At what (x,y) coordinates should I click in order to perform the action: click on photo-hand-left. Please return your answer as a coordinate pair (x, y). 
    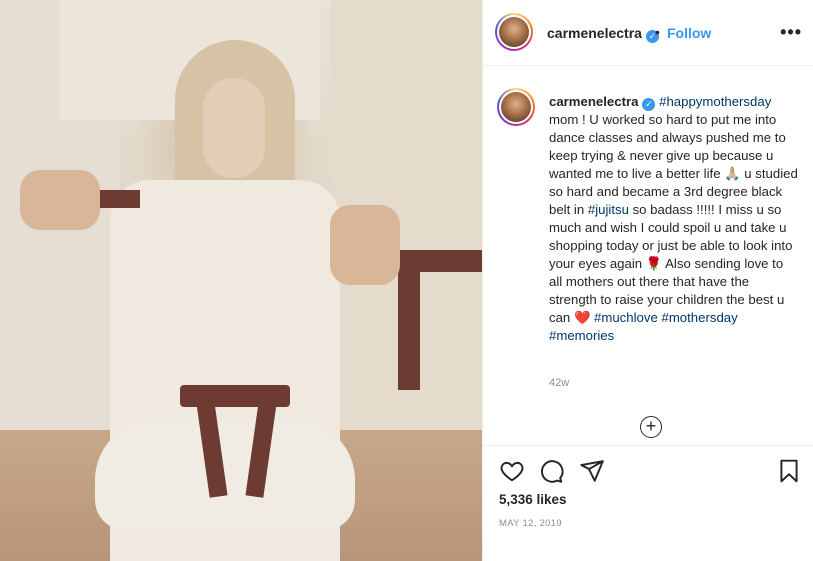
    Looking at the image, I should click on (60, 200).